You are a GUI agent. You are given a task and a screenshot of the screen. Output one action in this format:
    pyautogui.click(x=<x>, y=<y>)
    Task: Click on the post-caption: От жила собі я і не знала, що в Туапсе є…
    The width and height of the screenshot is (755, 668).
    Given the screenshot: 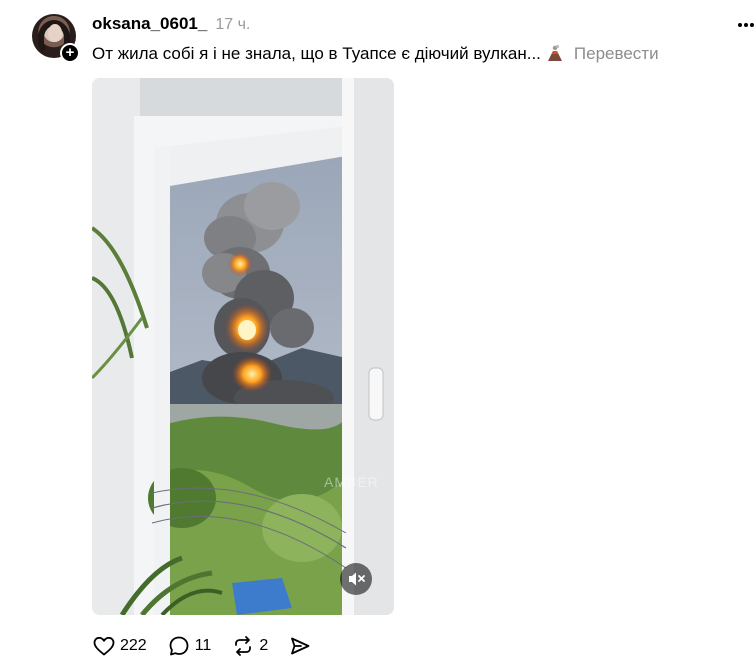 What is the action you would take?
    pyautogui.click(x=316, y=53)
    